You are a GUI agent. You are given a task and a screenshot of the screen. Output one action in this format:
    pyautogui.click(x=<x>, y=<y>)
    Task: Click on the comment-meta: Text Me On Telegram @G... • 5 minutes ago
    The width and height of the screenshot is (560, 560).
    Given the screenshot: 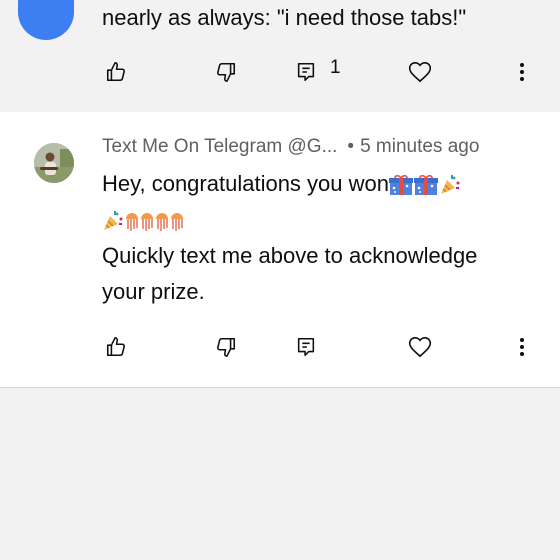 What is the action you would take?
    pyautogui.click(x=291, y=146)
    